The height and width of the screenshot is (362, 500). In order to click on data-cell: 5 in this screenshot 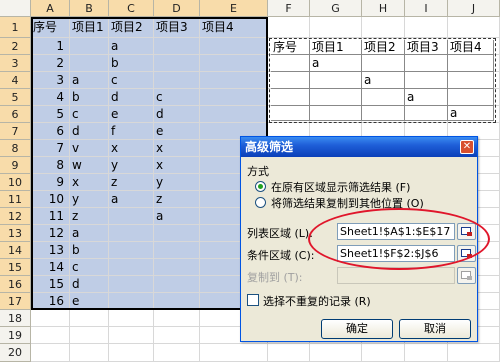, I will do `click(50, 114)`.